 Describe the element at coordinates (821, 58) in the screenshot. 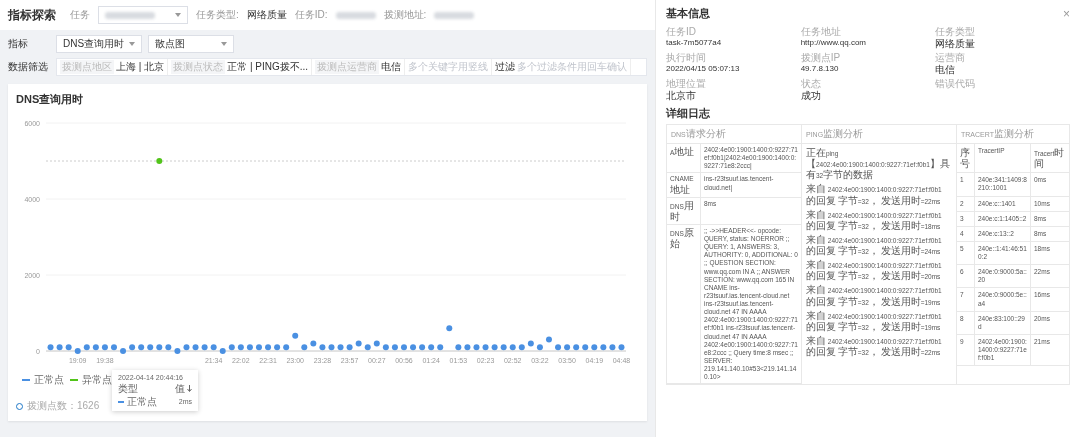

I see `info-label: 拨测点IP` at that location.